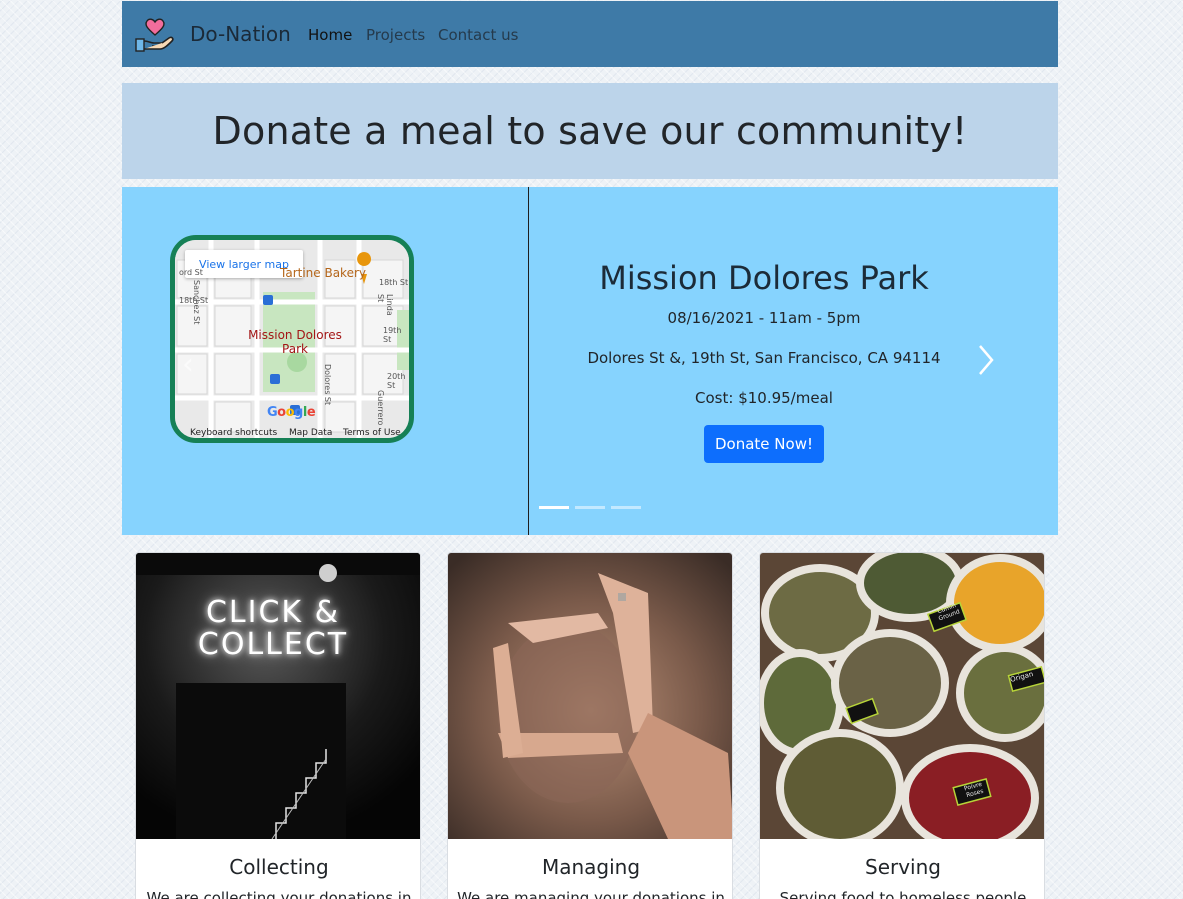 The image size is (1183, 899). What do you see at coordinates (330, 35) in the screenshot?
I see `nav-link-home: Home` at bounding box center [330, 35].